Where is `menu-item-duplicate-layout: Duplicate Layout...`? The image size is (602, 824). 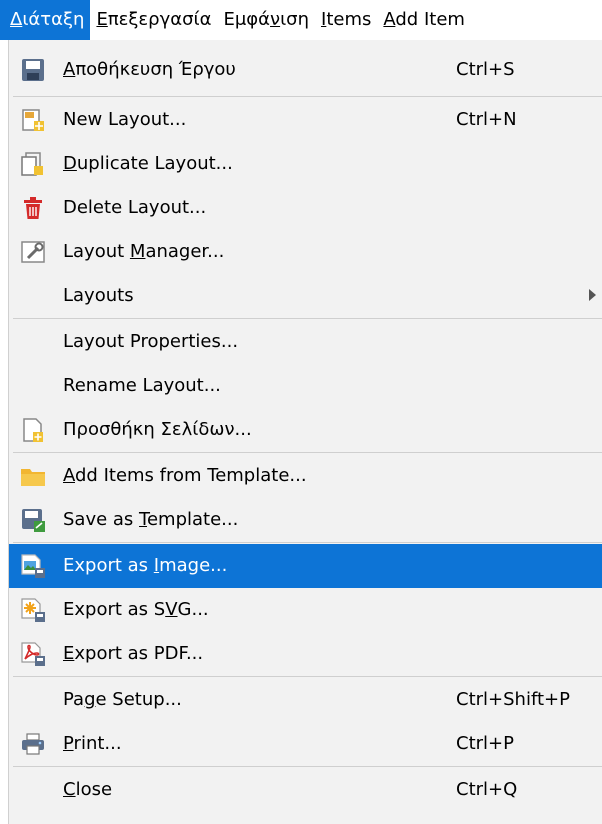 menu-item-duplicate-layout: Duplicate Layout... is located at coordinates (305, 164).